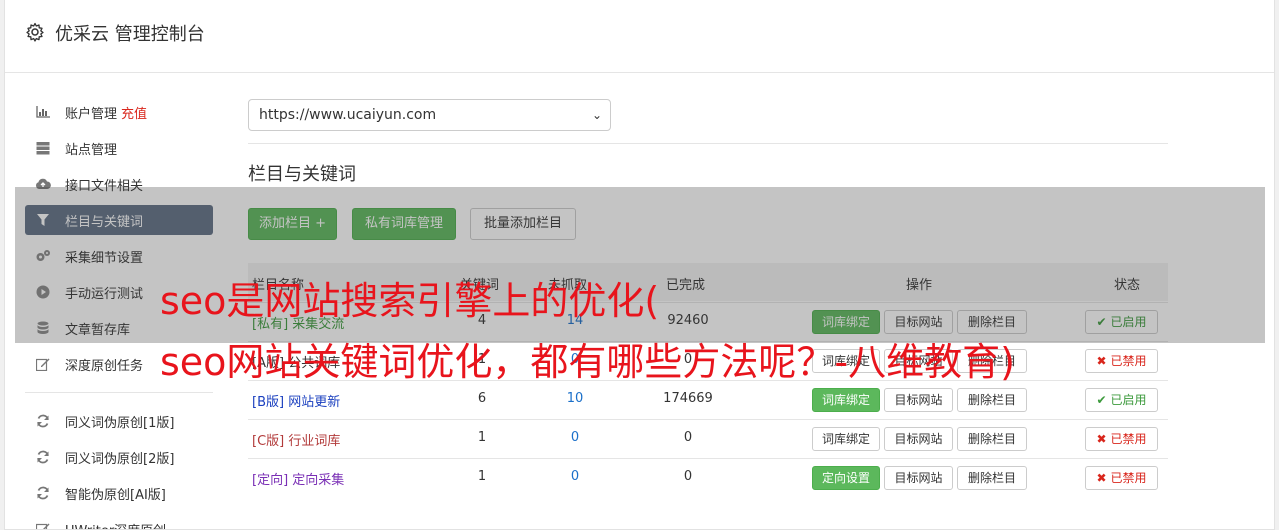 Image resolution: width=1279 pixels, height=530 pixels. Describe the element at coordinates (43, 112) in the screenshot. I see `bar-chart-icon` at that location.